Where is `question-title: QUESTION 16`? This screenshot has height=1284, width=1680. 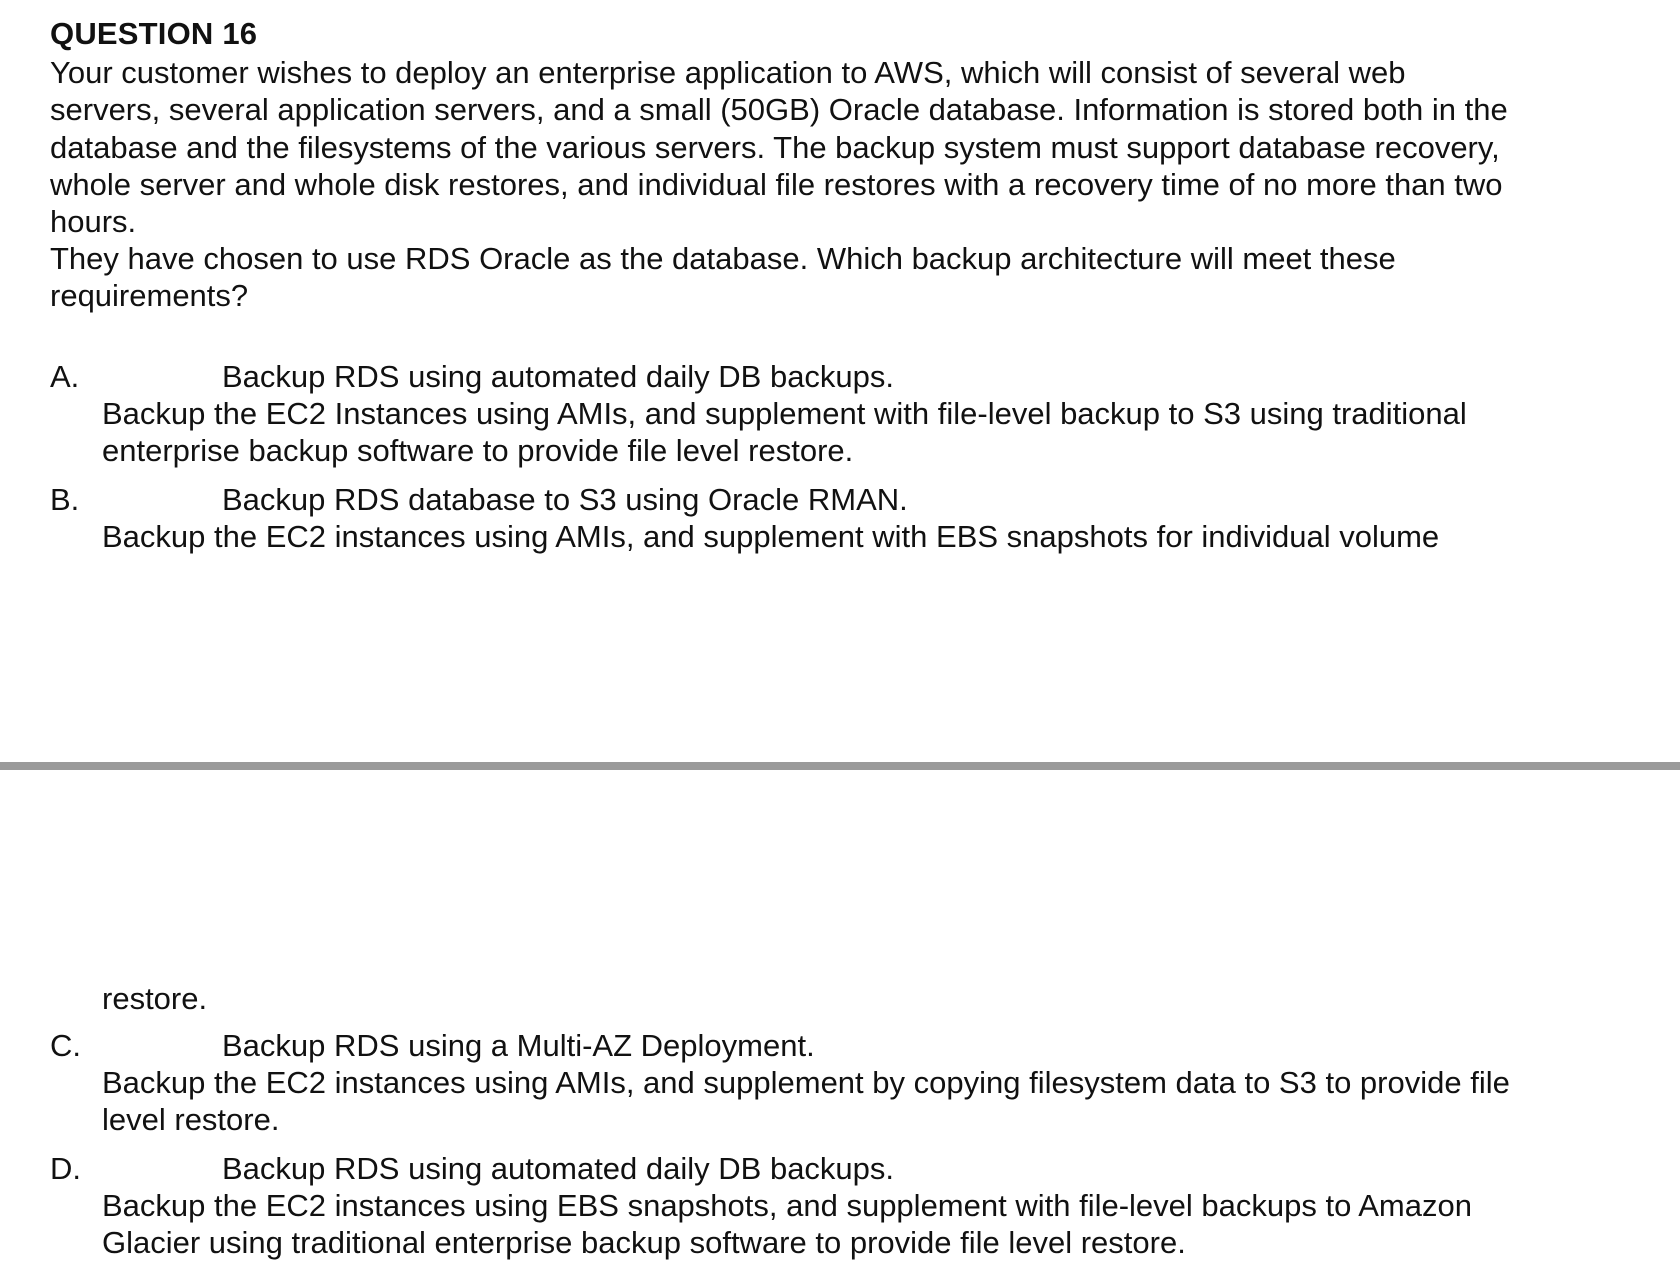
question-title: QUESTION 16 is located at coordinates (154, 33).